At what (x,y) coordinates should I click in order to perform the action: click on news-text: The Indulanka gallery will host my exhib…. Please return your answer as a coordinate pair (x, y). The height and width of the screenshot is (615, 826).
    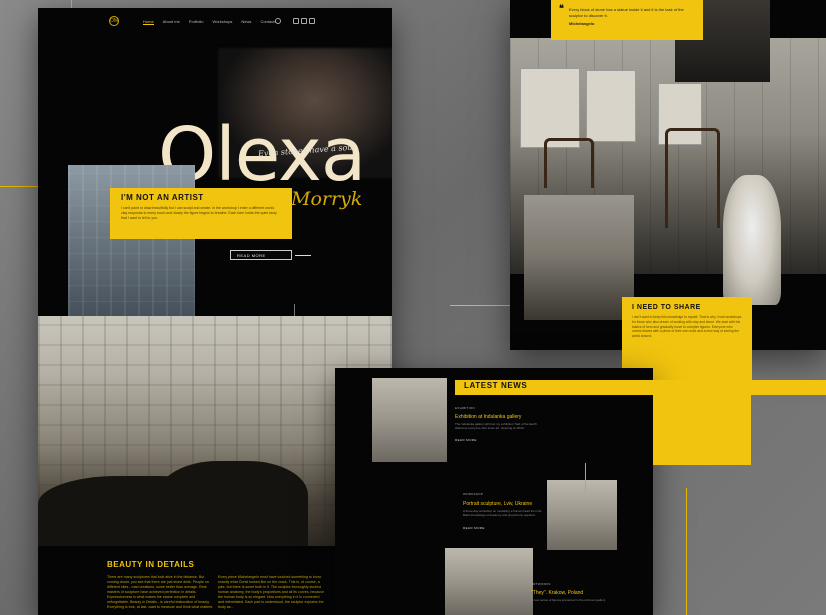
    Looking at the image, I should click on (496, 426).